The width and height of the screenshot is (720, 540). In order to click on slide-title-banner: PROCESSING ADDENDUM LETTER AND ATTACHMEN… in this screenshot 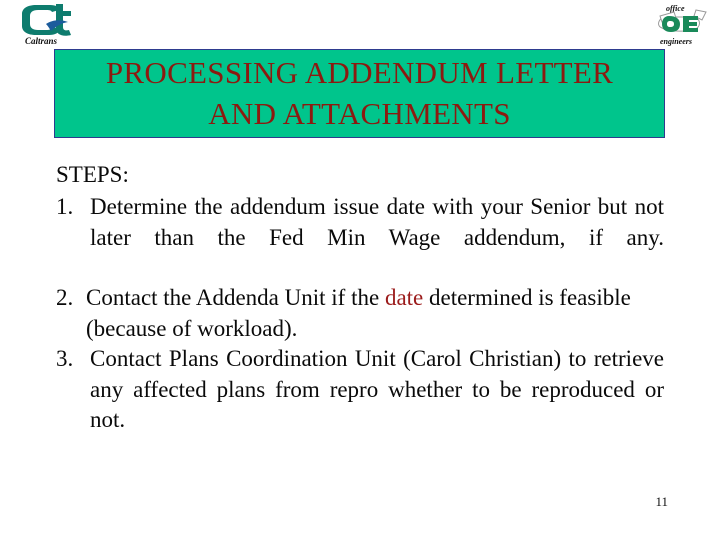, I will do `click(359, 93)`.